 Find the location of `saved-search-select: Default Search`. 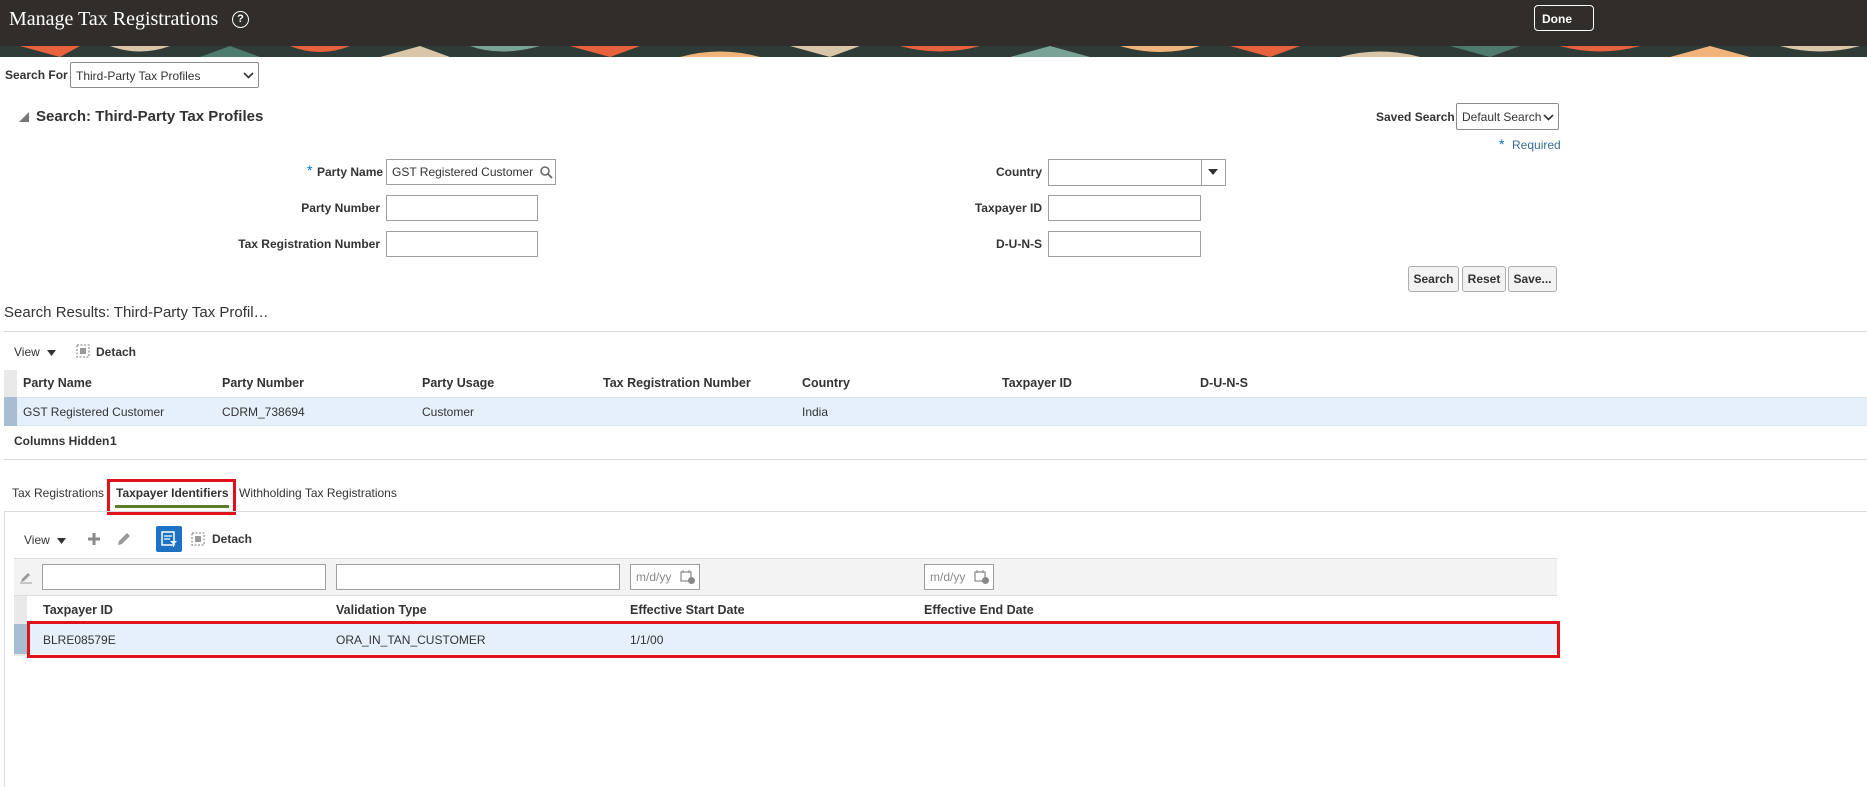

saved-search-select: Default Search is located at coordinates (1507, 116).